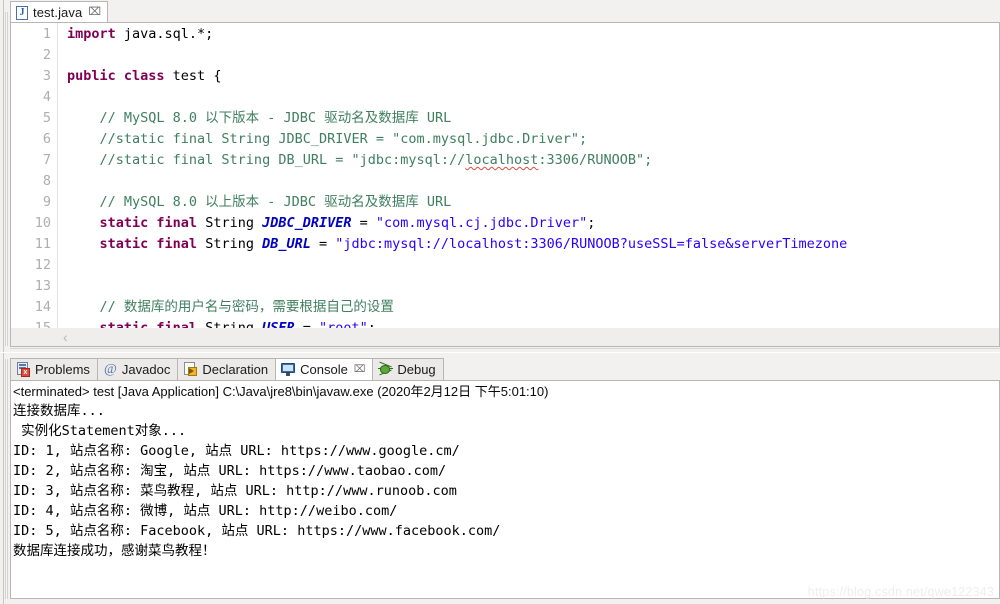 The image size is (1000, 604). Describe the element at coordinates (46, 97) in the screenshot. I see `line-number: 4` at that location.